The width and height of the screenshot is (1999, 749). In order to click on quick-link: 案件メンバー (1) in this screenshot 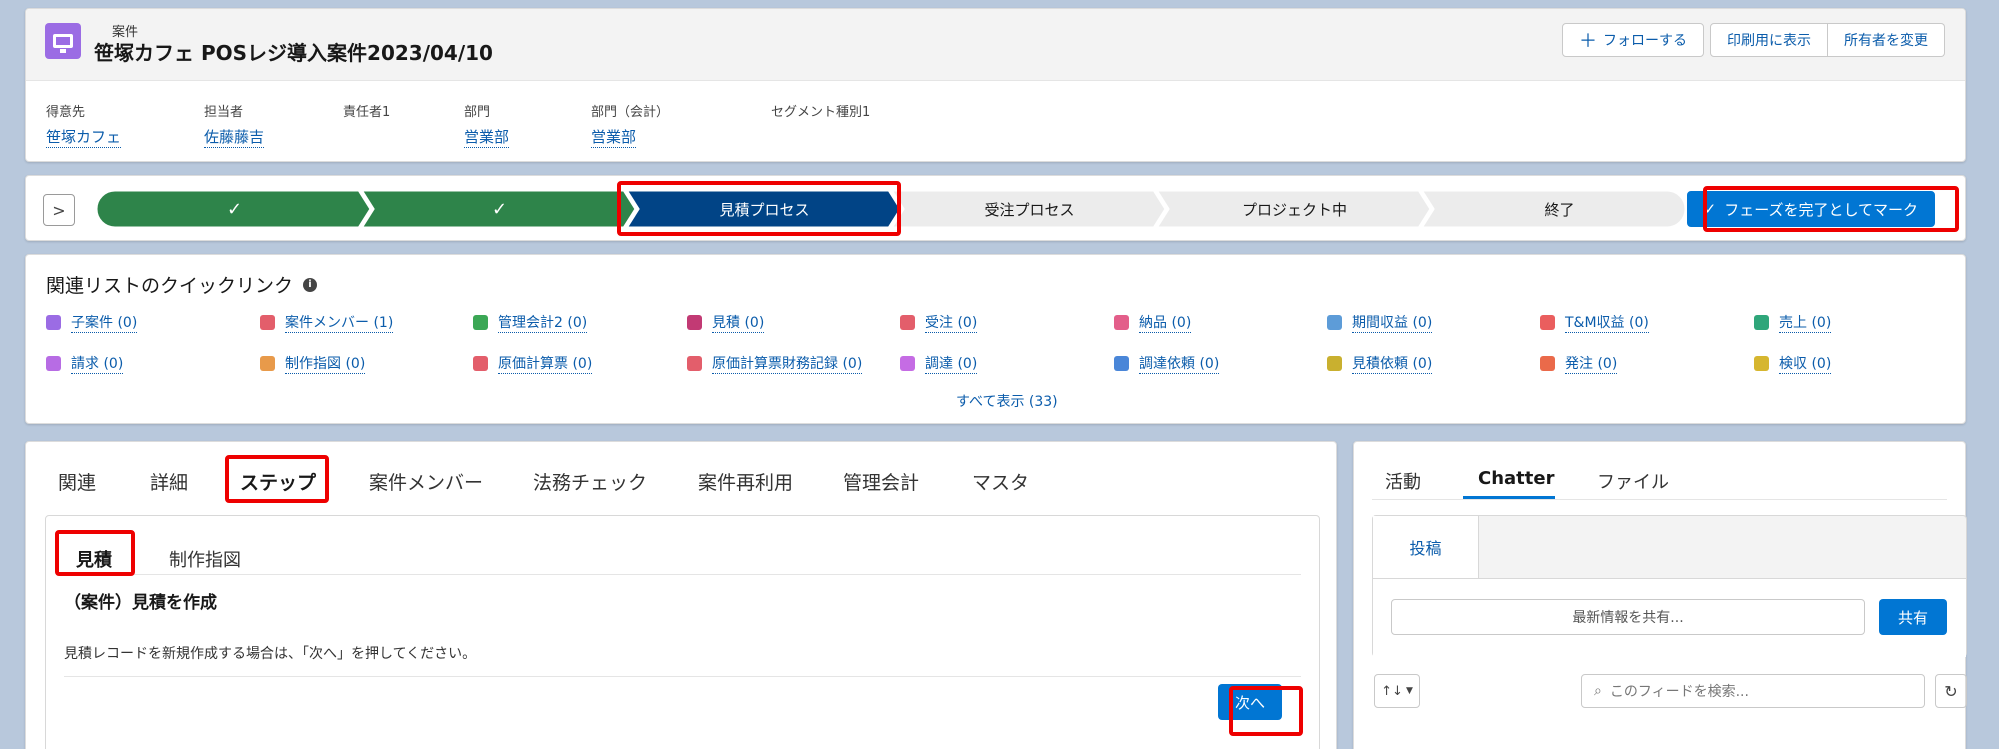, I will do `click(339, 322)`.